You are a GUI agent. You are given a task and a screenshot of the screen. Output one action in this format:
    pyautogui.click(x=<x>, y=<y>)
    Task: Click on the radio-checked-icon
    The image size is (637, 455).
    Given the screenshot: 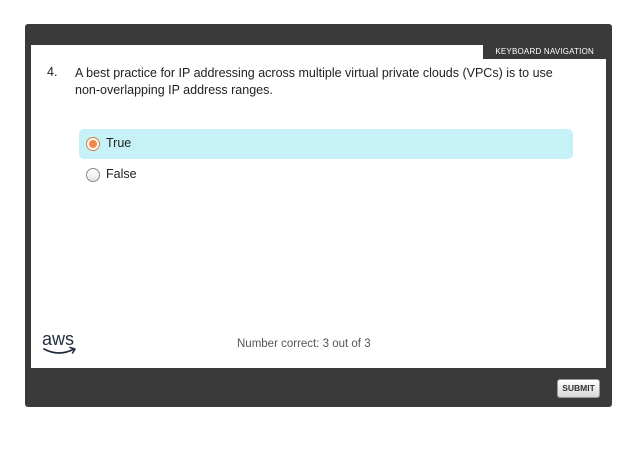 What is the action you would take?
    pyautogui.click(x=93, y=144)
    